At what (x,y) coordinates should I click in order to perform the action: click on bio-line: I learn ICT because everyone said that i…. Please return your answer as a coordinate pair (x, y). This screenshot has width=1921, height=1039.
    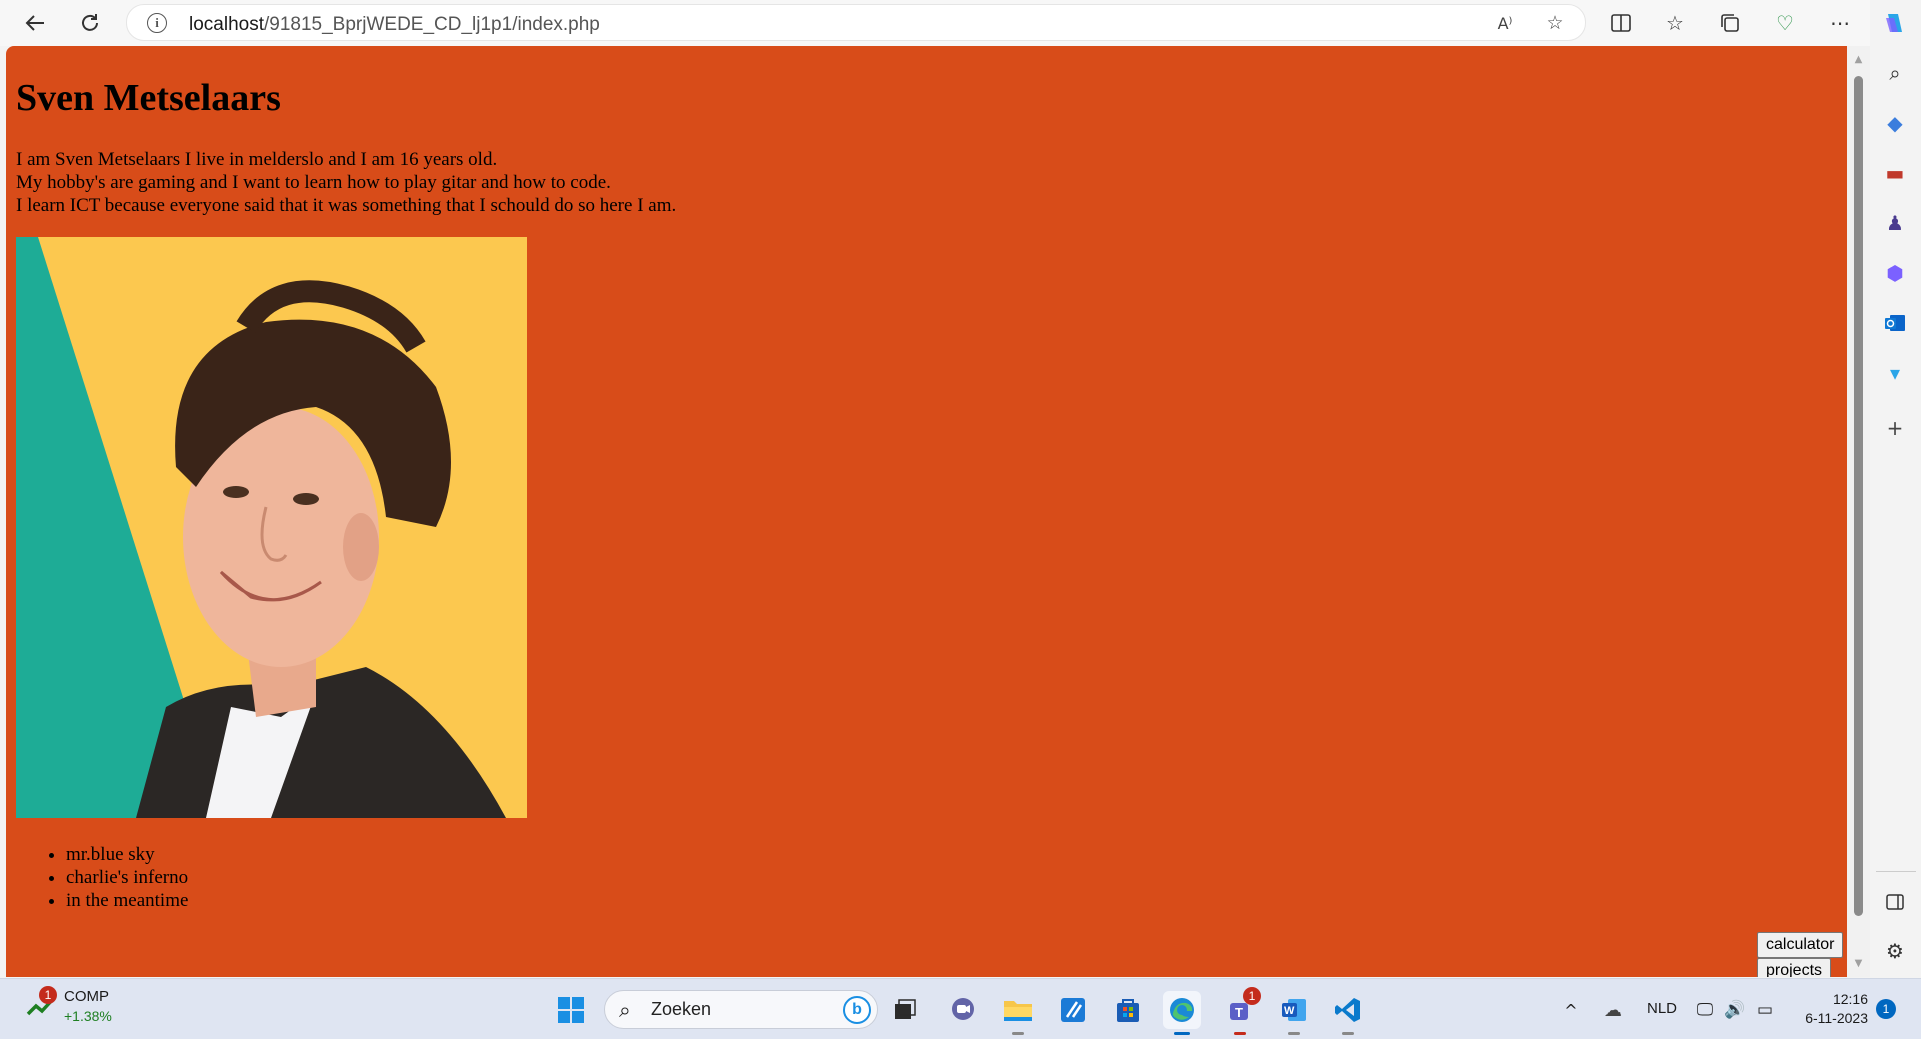
    Looking at the image, I should click on (346, 205).